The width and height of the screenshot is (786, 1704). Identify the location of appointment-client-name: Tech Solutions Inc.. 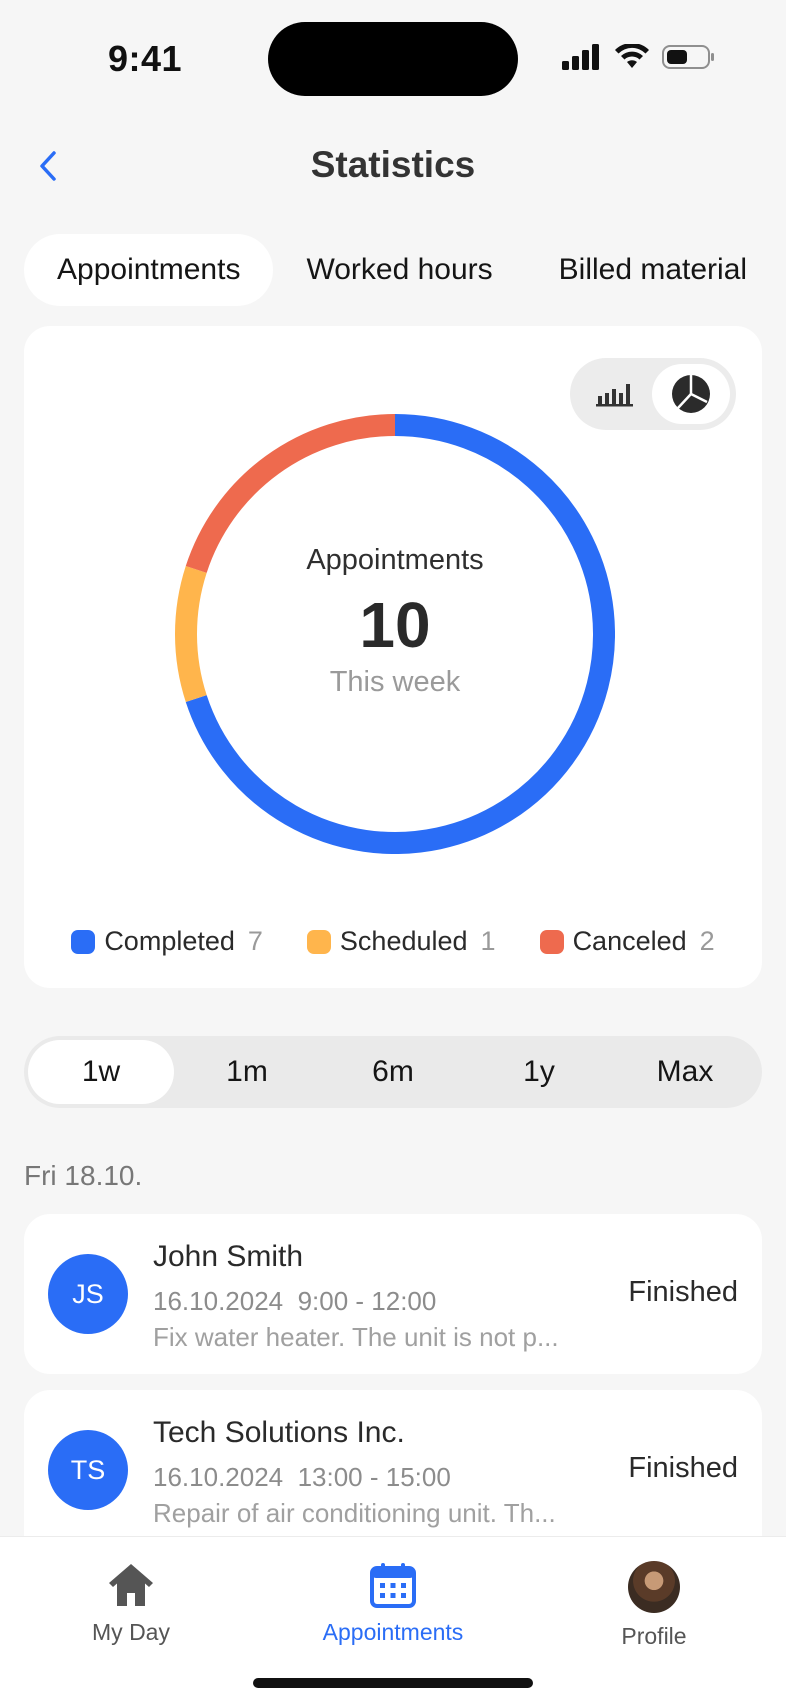
(279, 1432).